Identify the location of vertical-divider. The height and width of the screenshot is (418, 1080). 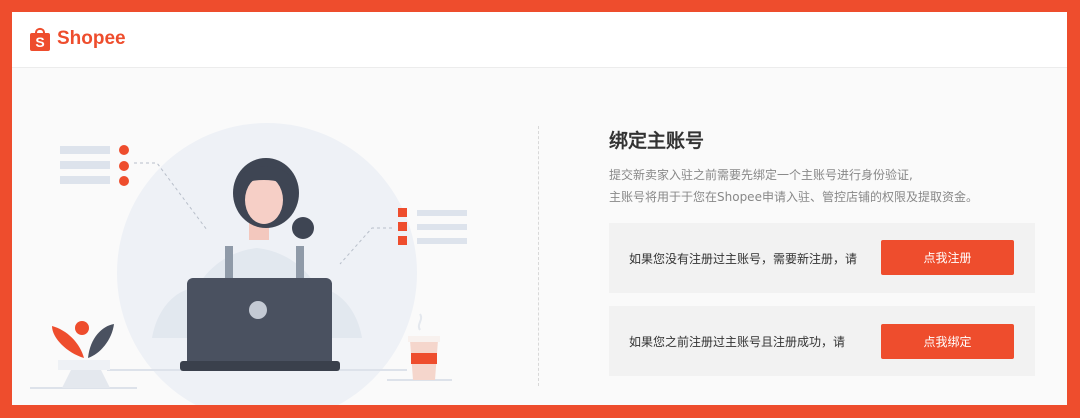
(538, 256).